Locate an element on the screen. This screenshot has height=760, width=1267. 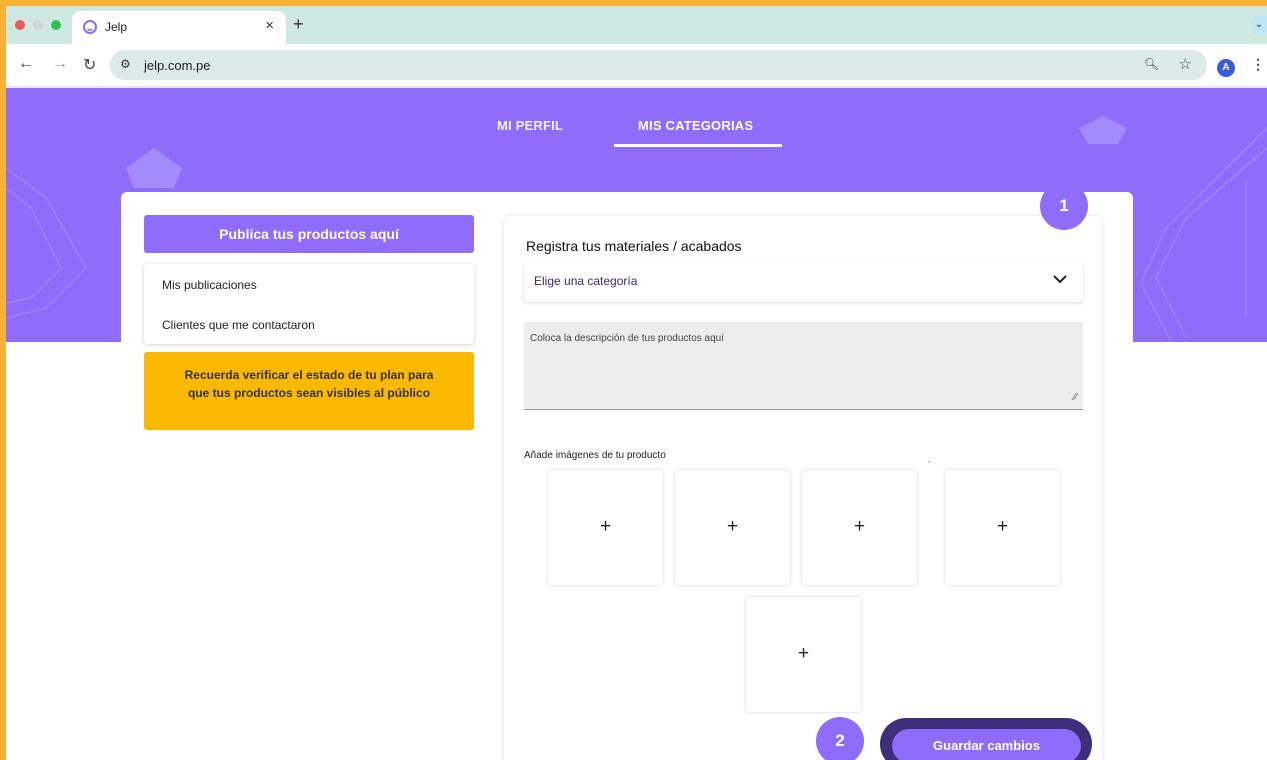
category-select-value: Elige una categoría is located at coordinates (586, 281).